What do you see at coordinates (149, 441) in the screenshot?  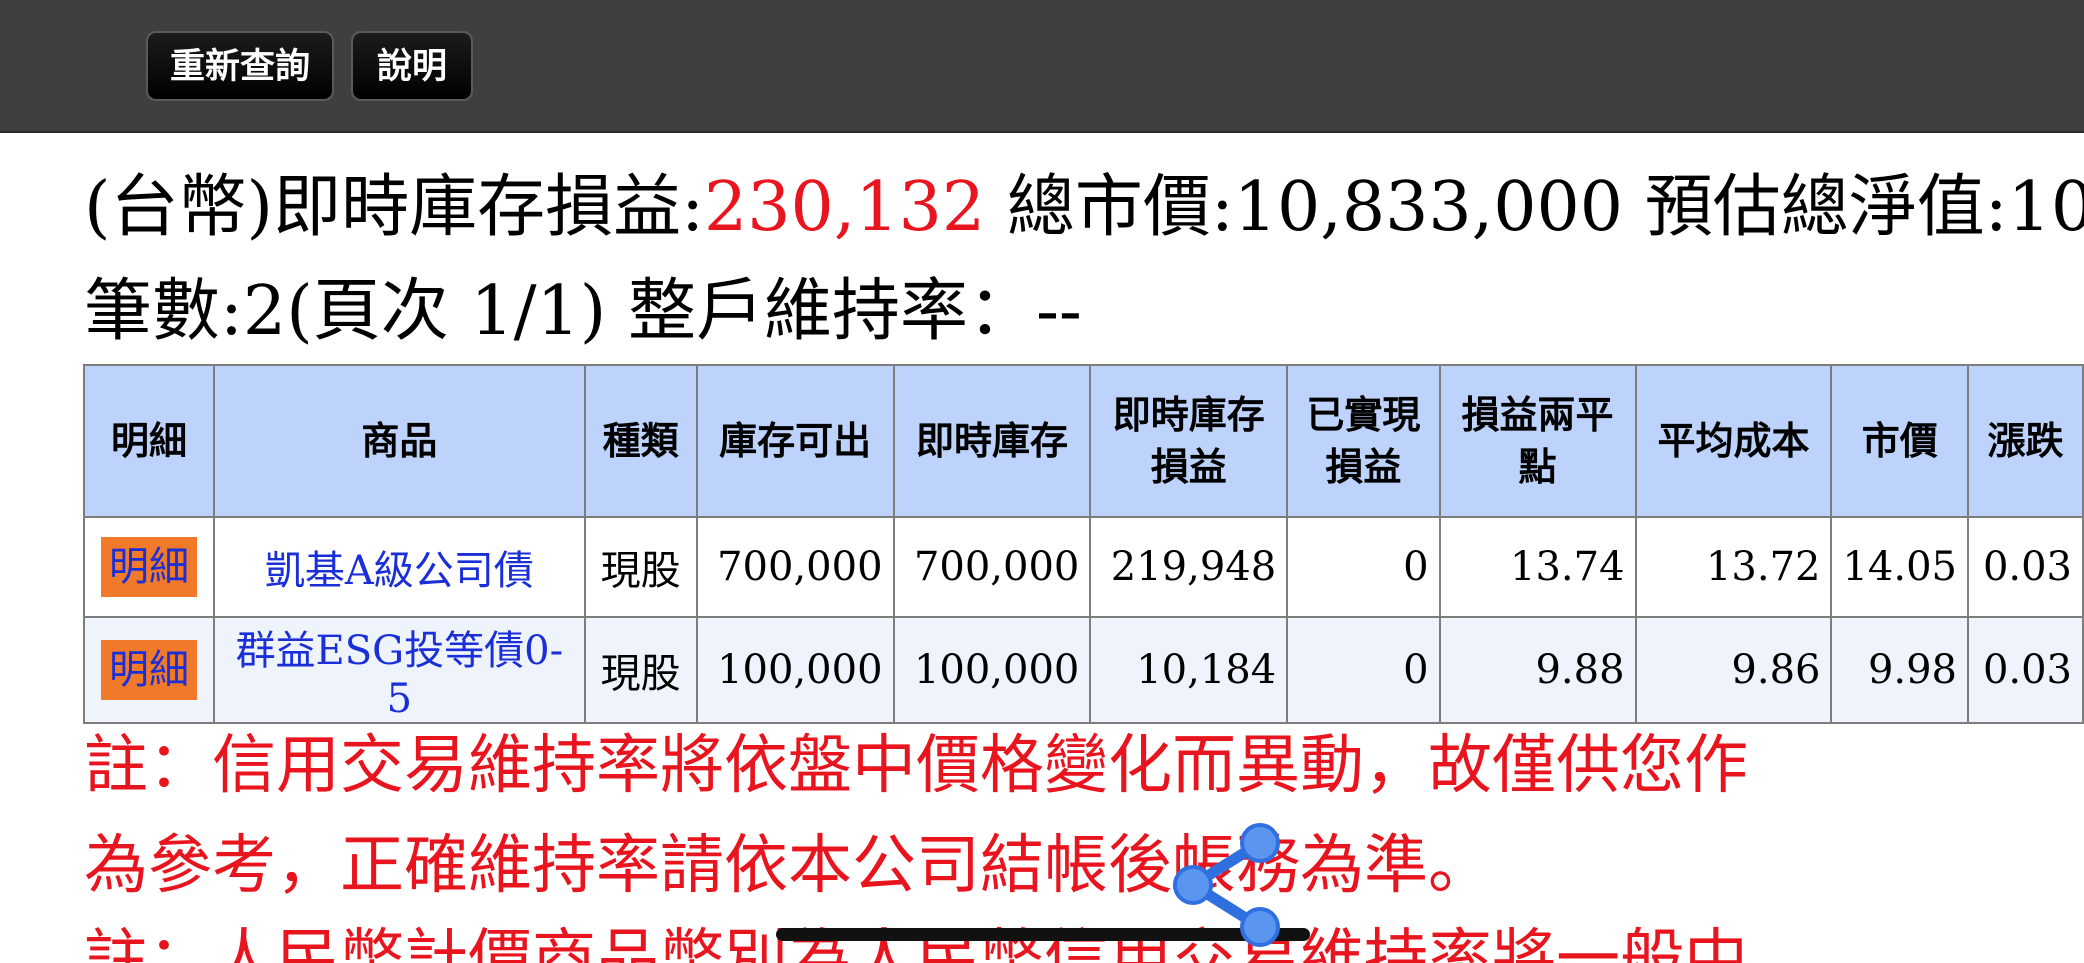 I see `col-header-detail: 明細` at bounding box center [149, 441].